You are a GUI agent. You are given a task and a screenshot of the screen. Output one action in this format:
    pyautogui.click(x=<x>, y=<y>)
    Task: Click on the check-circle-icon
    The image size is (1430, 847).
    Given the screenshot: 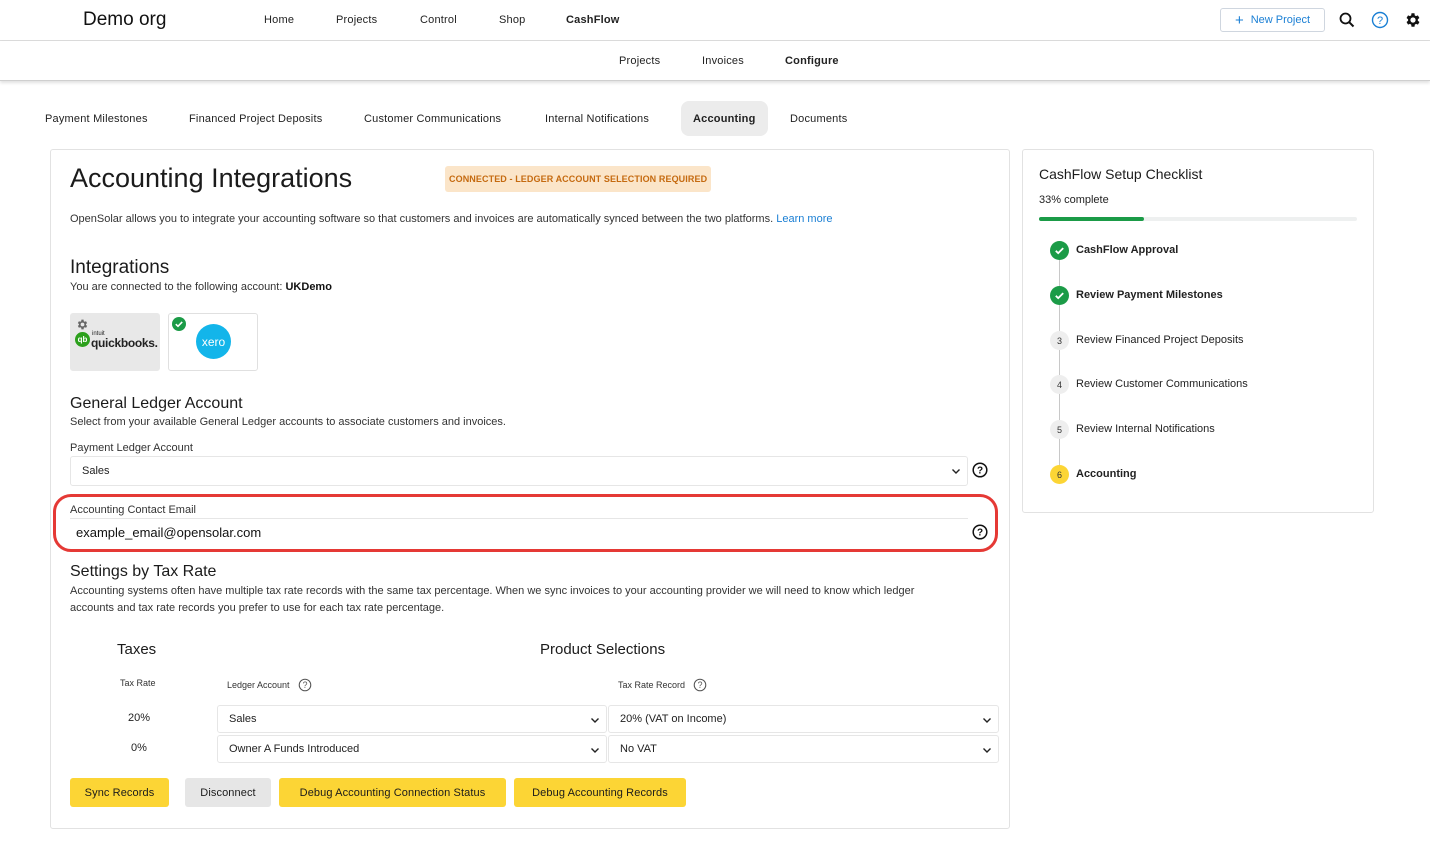 What is the action you would take?
    pyautogui.click(x=179, y=324)
    